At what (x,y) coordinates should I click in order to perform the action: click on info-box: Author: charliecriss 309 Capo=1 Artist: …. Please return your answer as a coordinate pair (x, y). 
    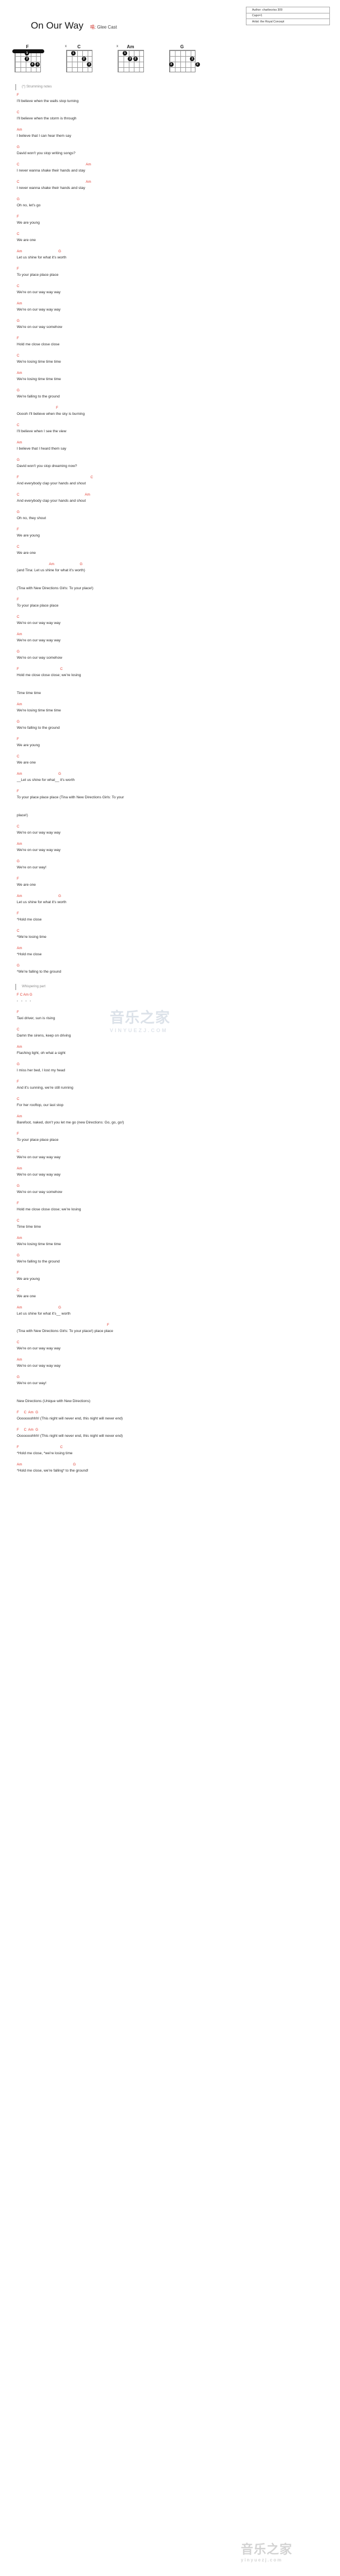
    Looking at the image, I should click on (288, 16).